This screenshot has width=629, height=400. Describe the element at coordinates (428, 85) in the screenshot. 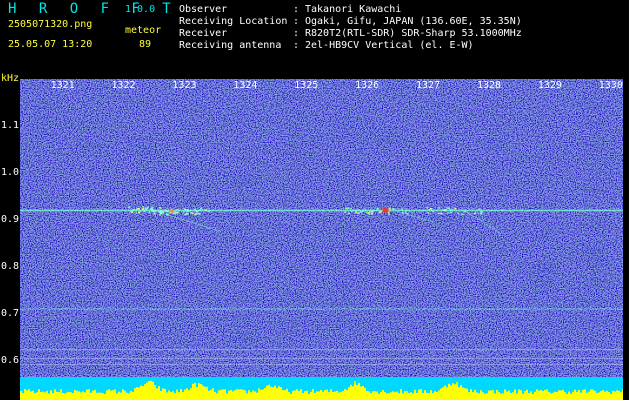

I see `x-tick-label: 1327` at that location.